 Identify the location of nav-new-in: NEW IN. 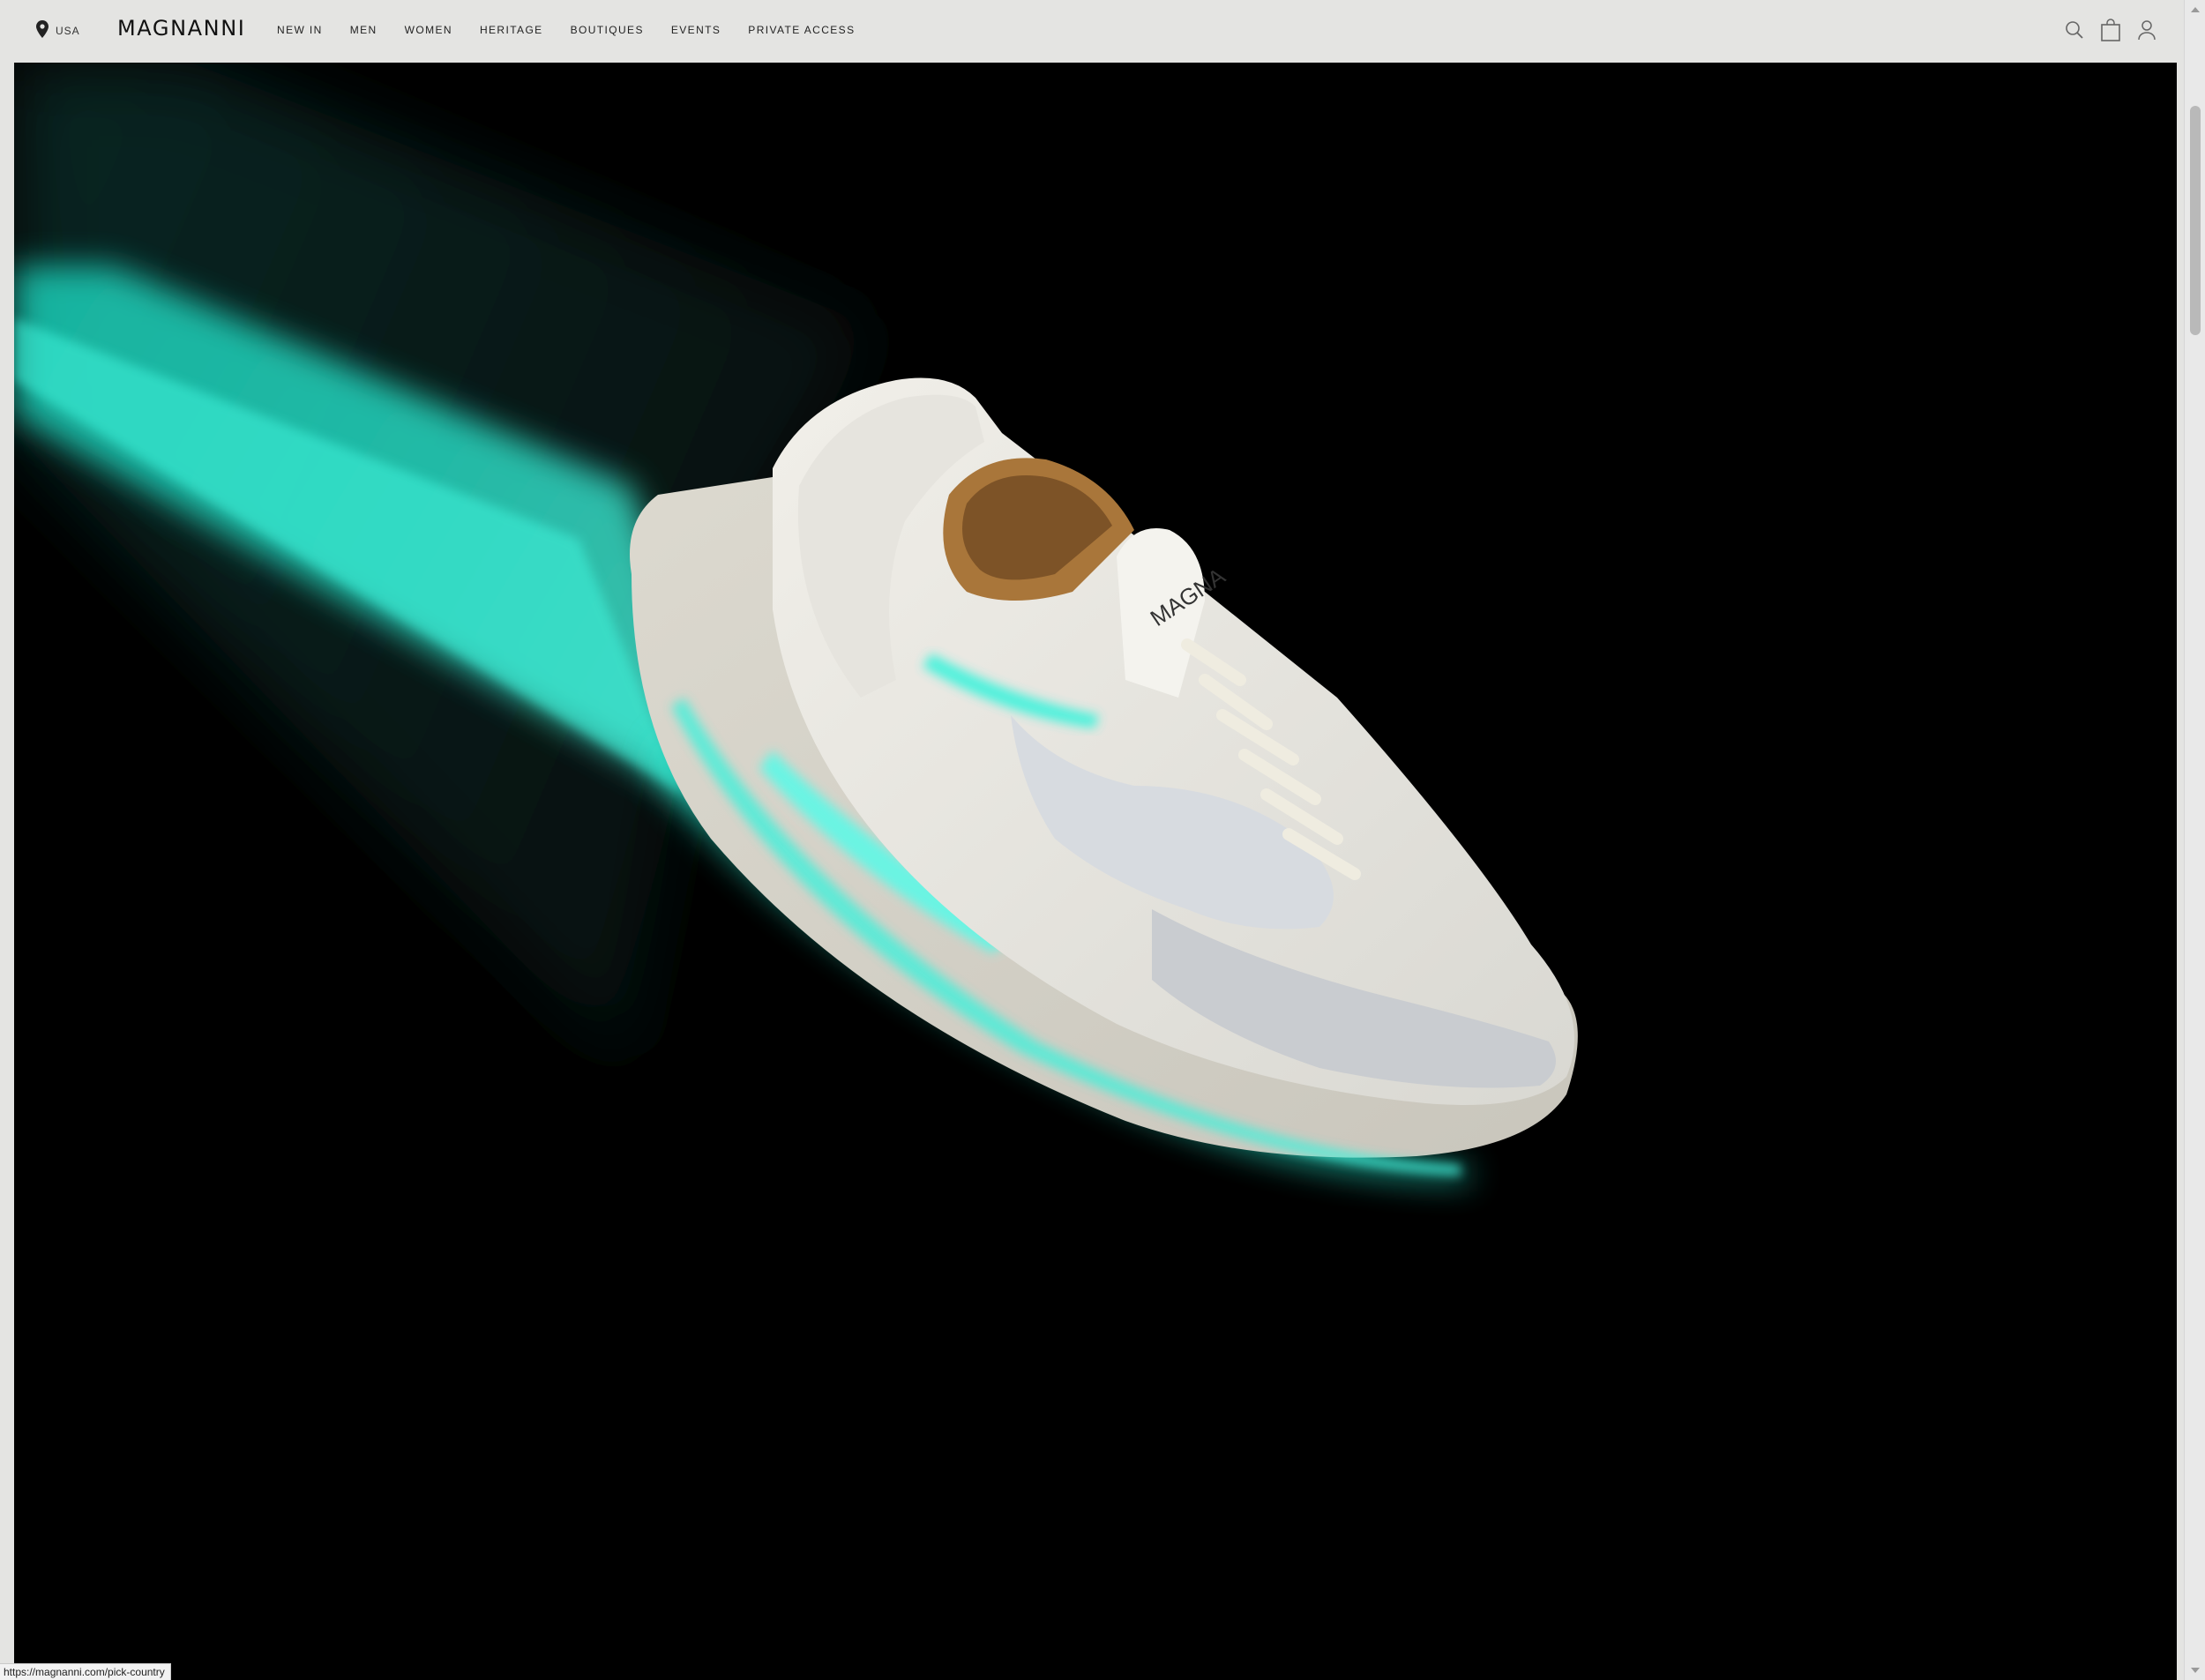
(300, 30).